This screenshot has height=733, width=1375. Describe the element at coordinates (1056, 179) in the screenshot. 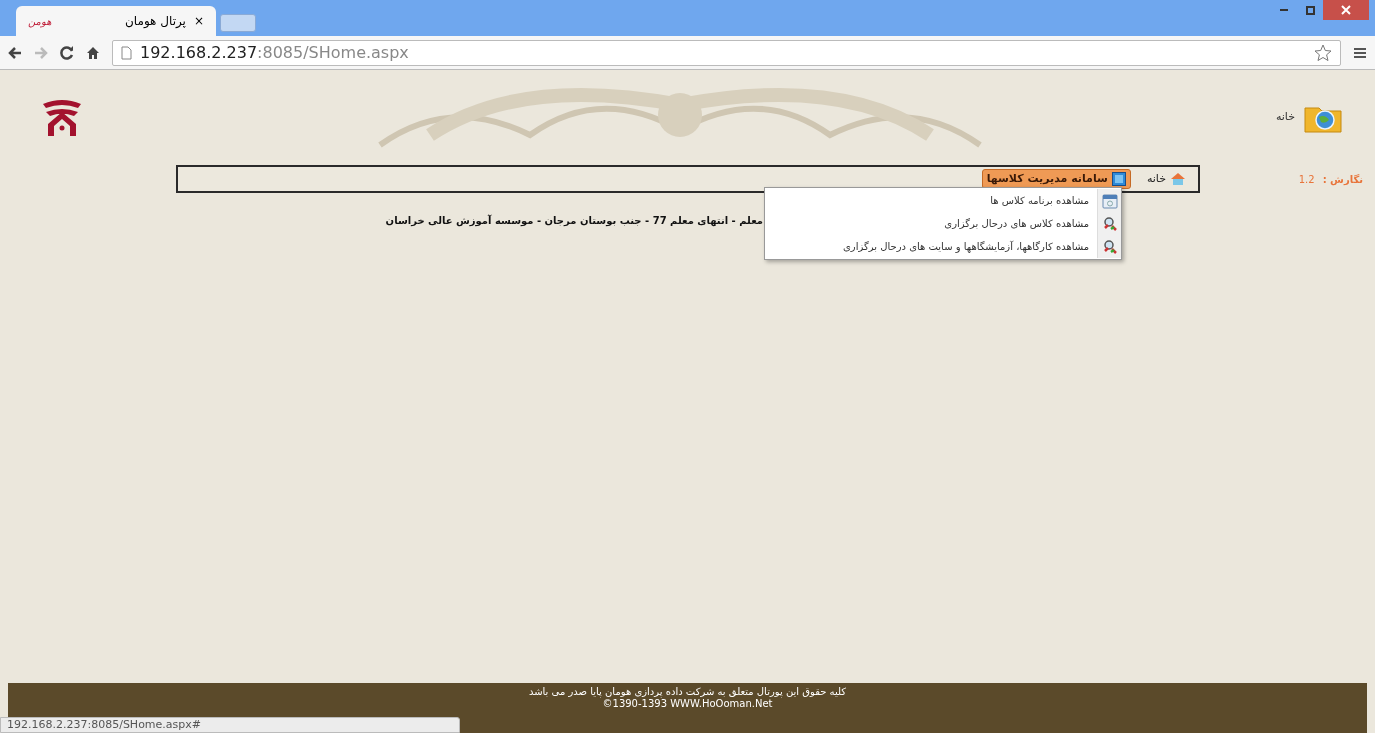

I see `nav-menu-button: سامانه مدیریت کلاسها` at that location.